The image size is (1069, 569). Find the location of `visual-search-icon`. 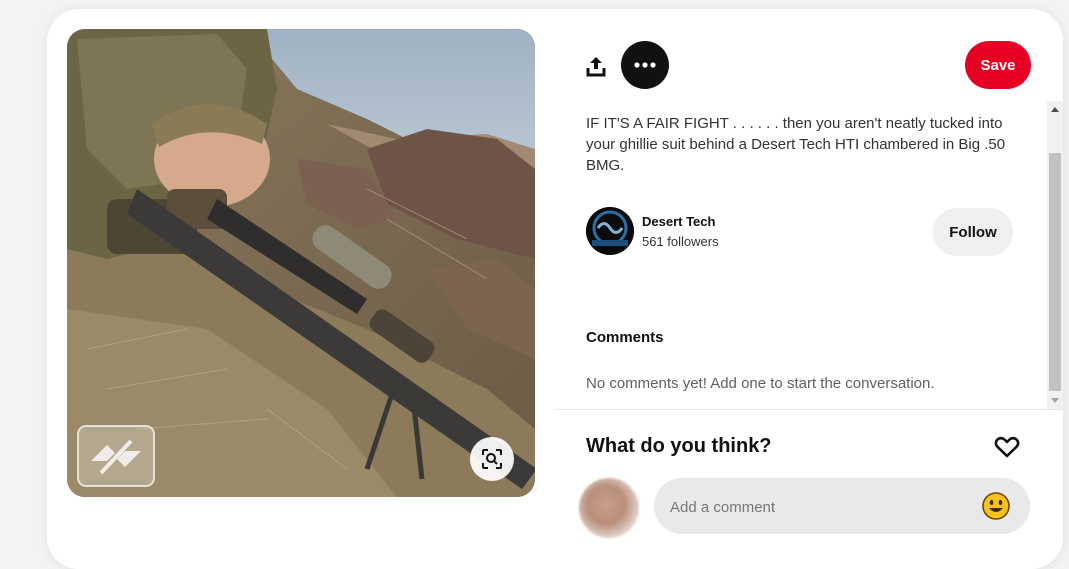

visual-search-icon is located at coordinates (492, 459).